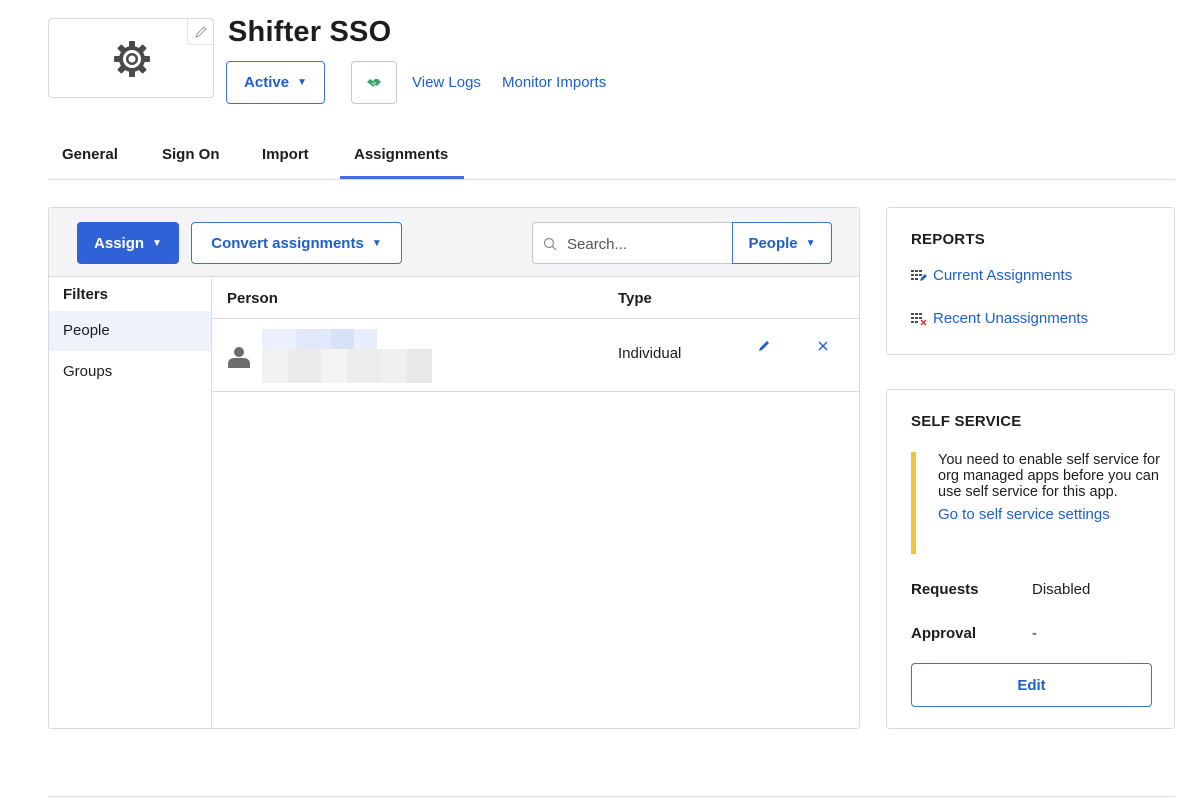  Describe the element at coordinates (635, 298) in the screenshot. I see `column-header-type: Type` at that location.